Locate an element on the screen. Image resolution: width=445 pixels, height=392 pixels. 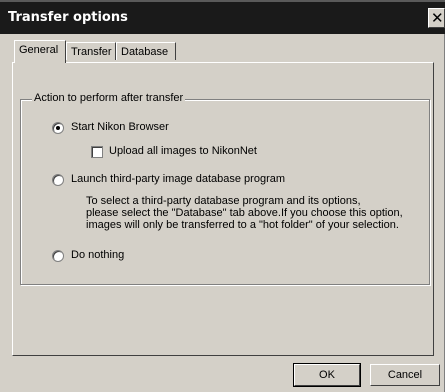
title-bar: Transfer options ✕ is located at coordinates (222, 17).